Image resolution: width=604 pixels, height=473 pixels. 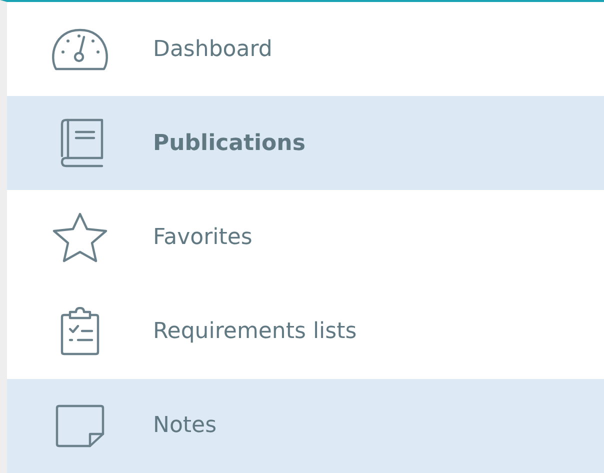 What do you see at coordinates (80, 238) in the screenshot?
I see `star-icon` at bounding box center [80, 238].